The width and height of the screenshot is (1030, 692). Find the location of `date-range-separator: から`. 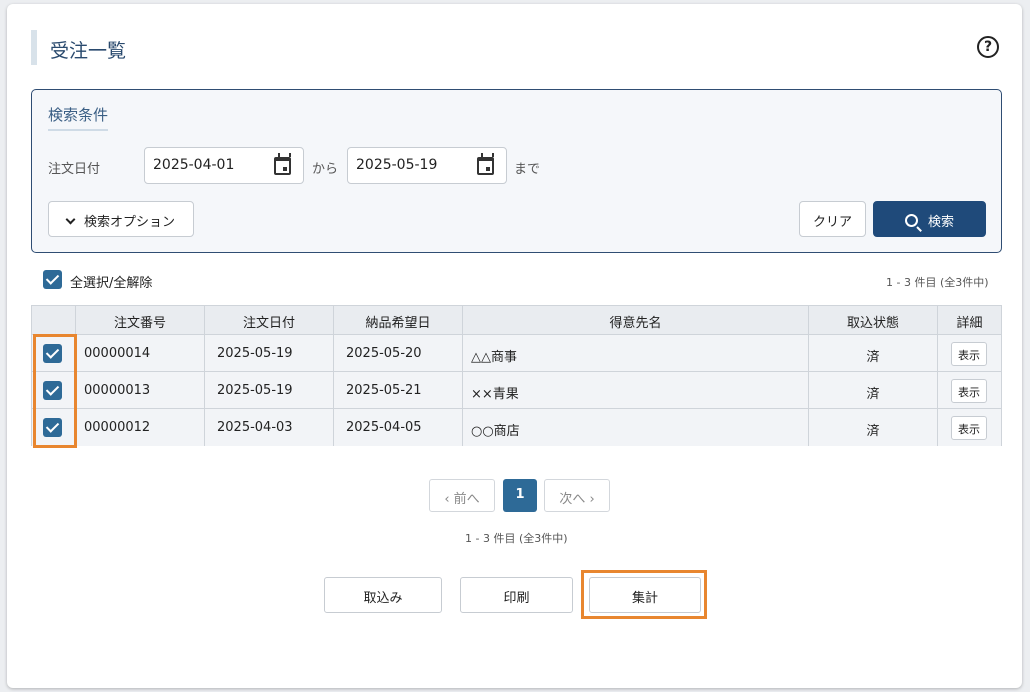

date-range-separator: から is located at coordinates (325, 169).